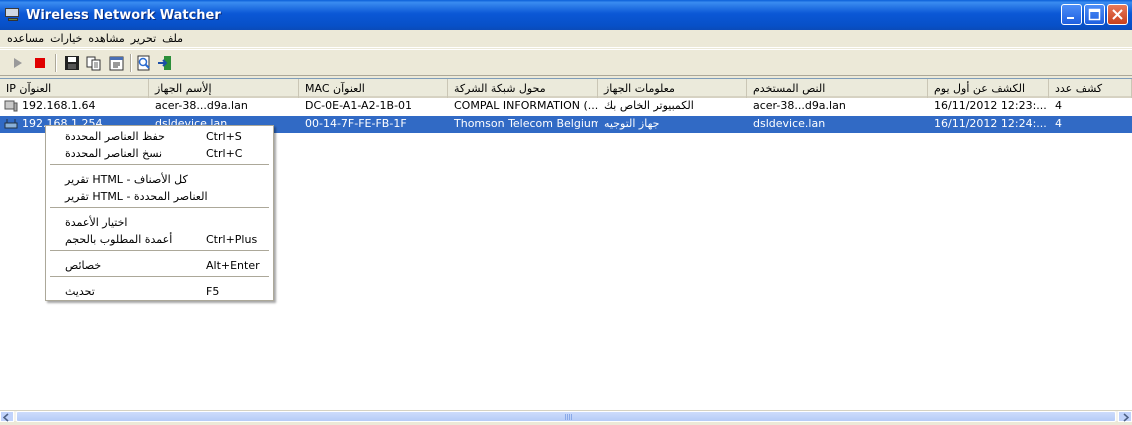 The image size is (1132, 425). I want to click on cell-mac: 00-14-7F-FE-FB-1F, so click(356, 123).